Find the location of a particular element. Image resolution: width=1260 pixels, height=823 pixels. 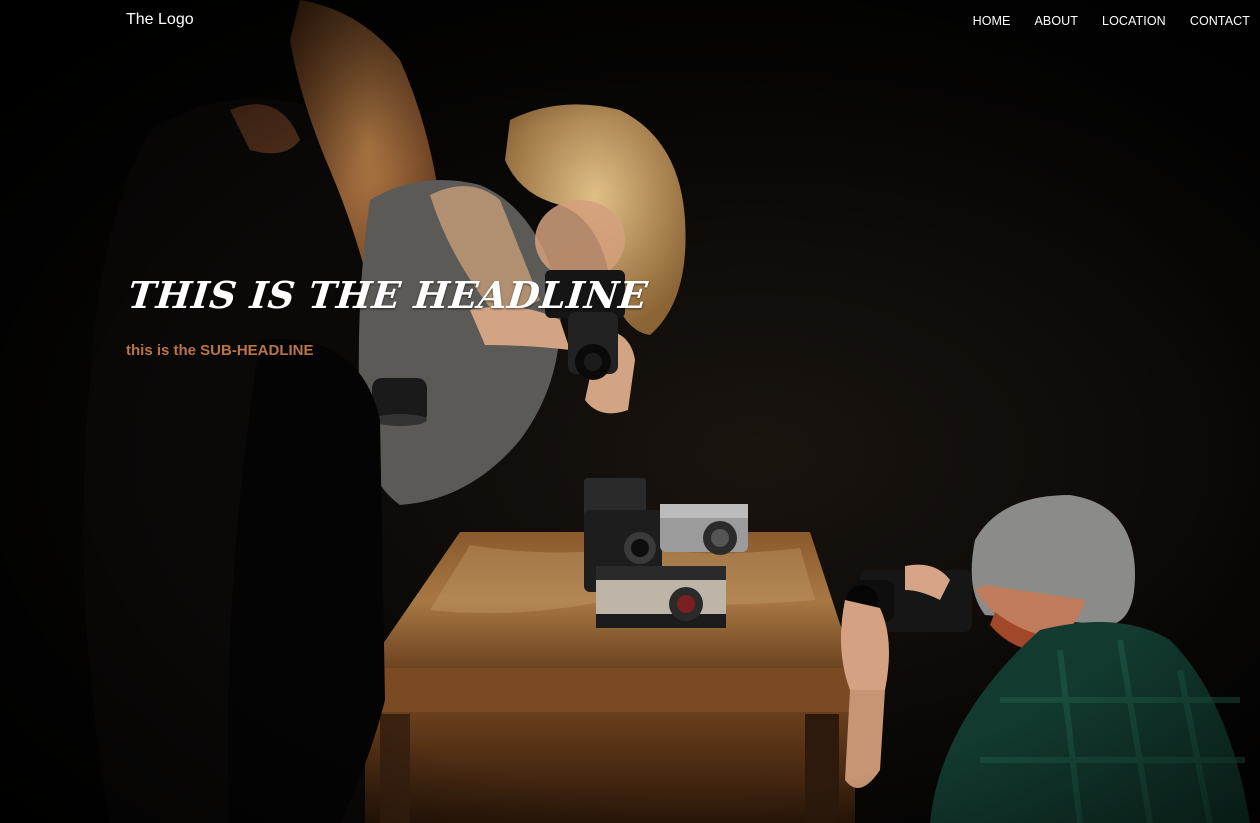

nav-item-home: HOME is located at coordinates (992, 21).